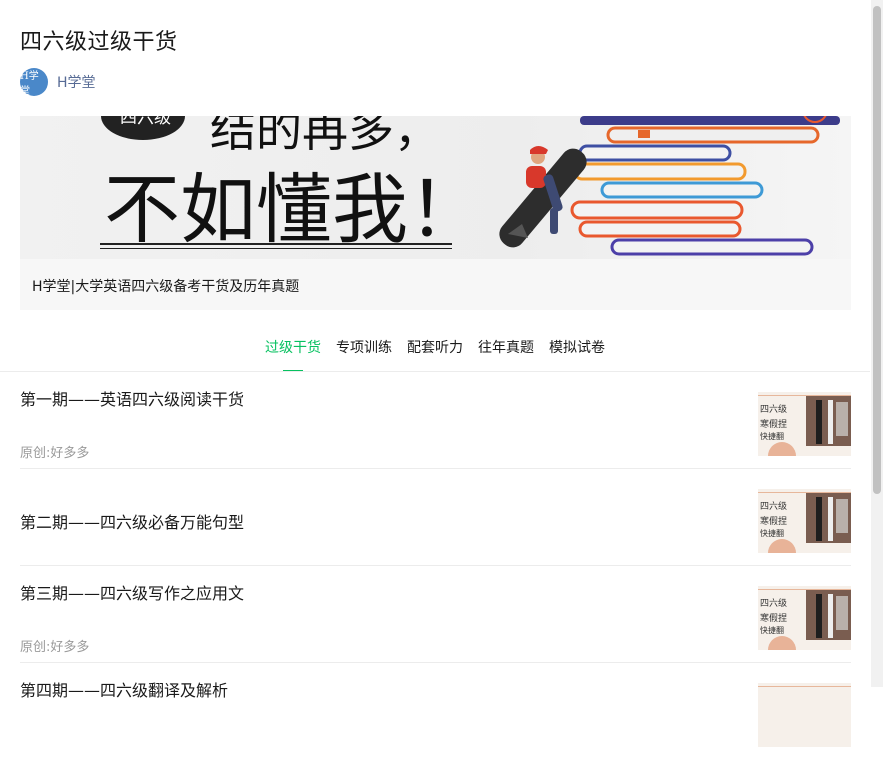 This screenshot has height=759, width=883. What do you see at coordinates (132, 521) in the screenshot?
I see `article-title: 第二期——四六级必备万能句型` at bounding box center [132, 521].